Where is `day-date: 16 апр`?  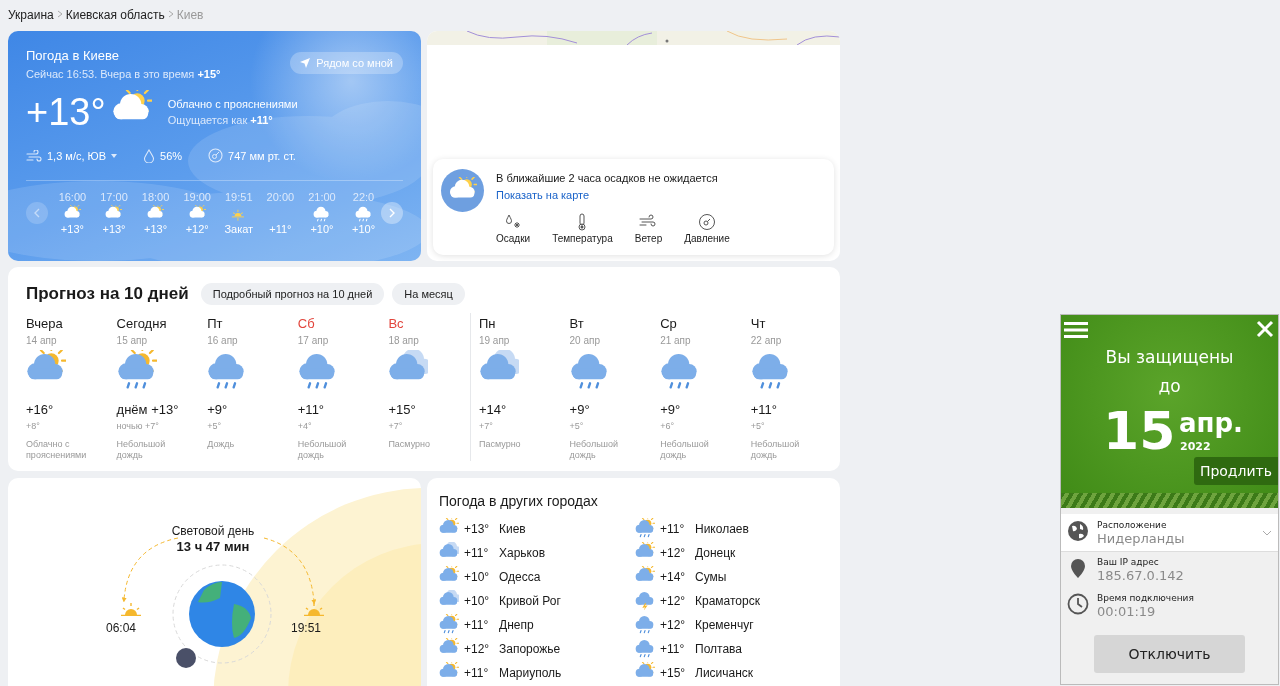
day-date: 16 апр is located at coordinates (223, 340).